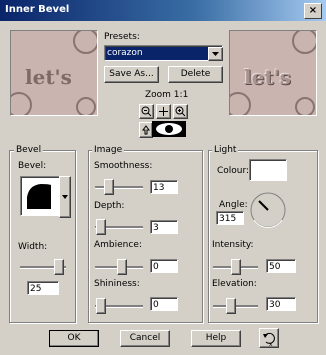  What do you see at coordinates (281, 266) in the screenshot?
I see `intensity-field: 50` at bounding box center [281, 266].